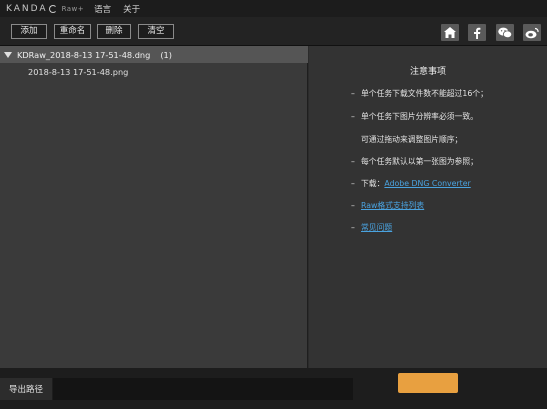  I want to click on notes-title: 注意事项, so click(427, 72).